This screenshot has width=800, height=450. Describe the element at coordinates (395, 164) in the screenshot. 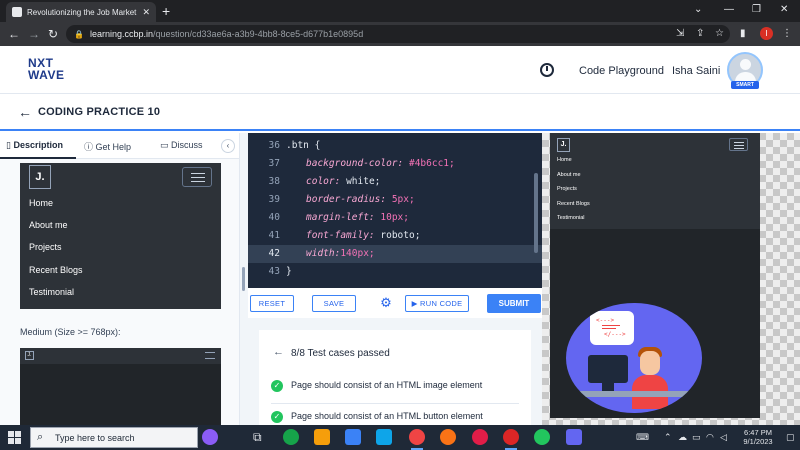

I see `code-line: 37 background-color: #4b6cc1;` at that location.